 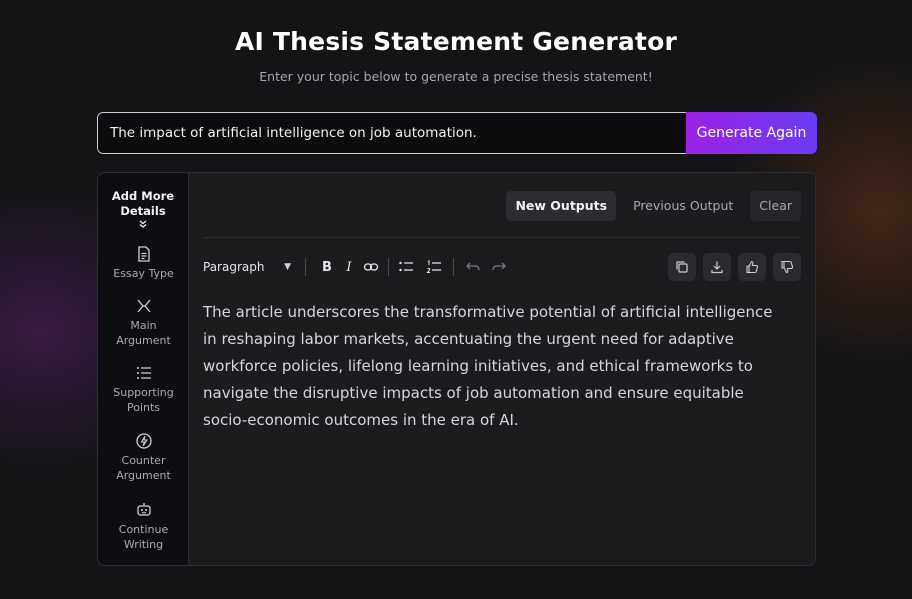 I want to click on download-button, so click(x=717, y=267).